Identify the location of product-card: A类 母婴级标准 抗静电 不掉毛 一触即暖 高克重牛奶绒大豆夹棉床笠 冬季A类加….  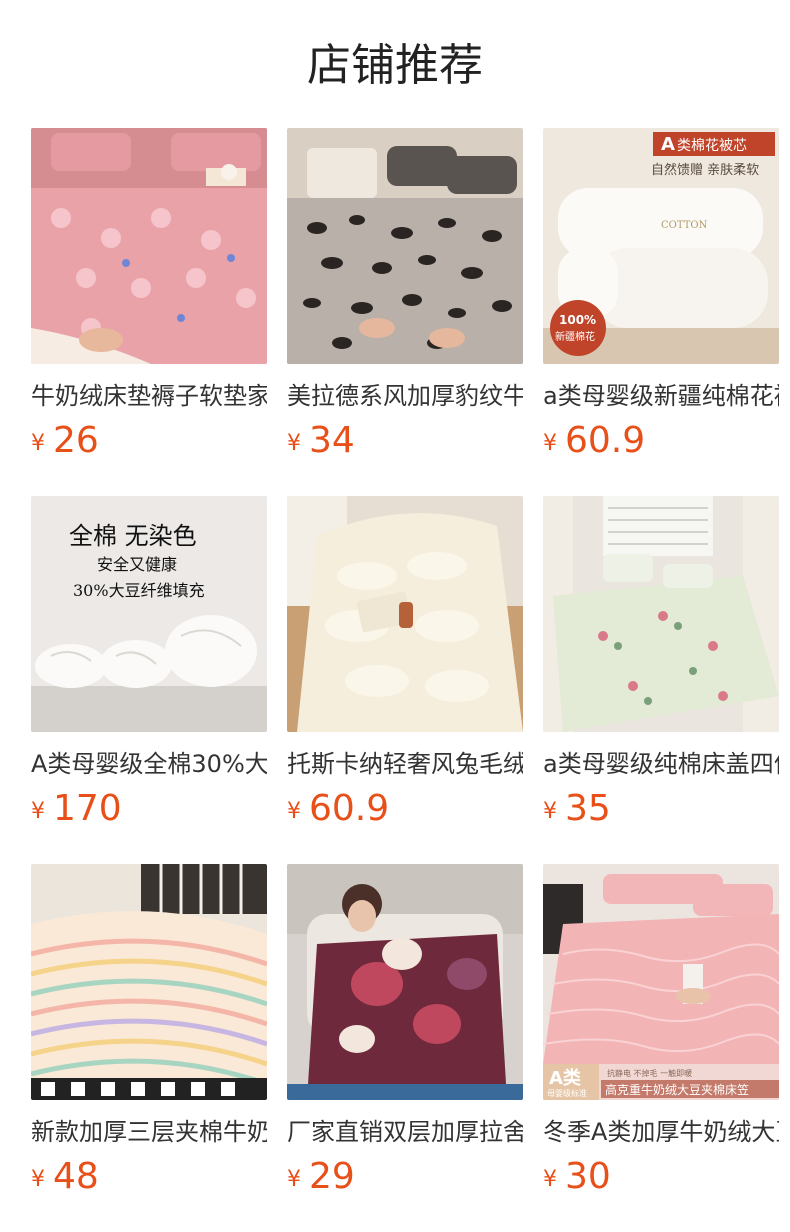
(661, 1034).